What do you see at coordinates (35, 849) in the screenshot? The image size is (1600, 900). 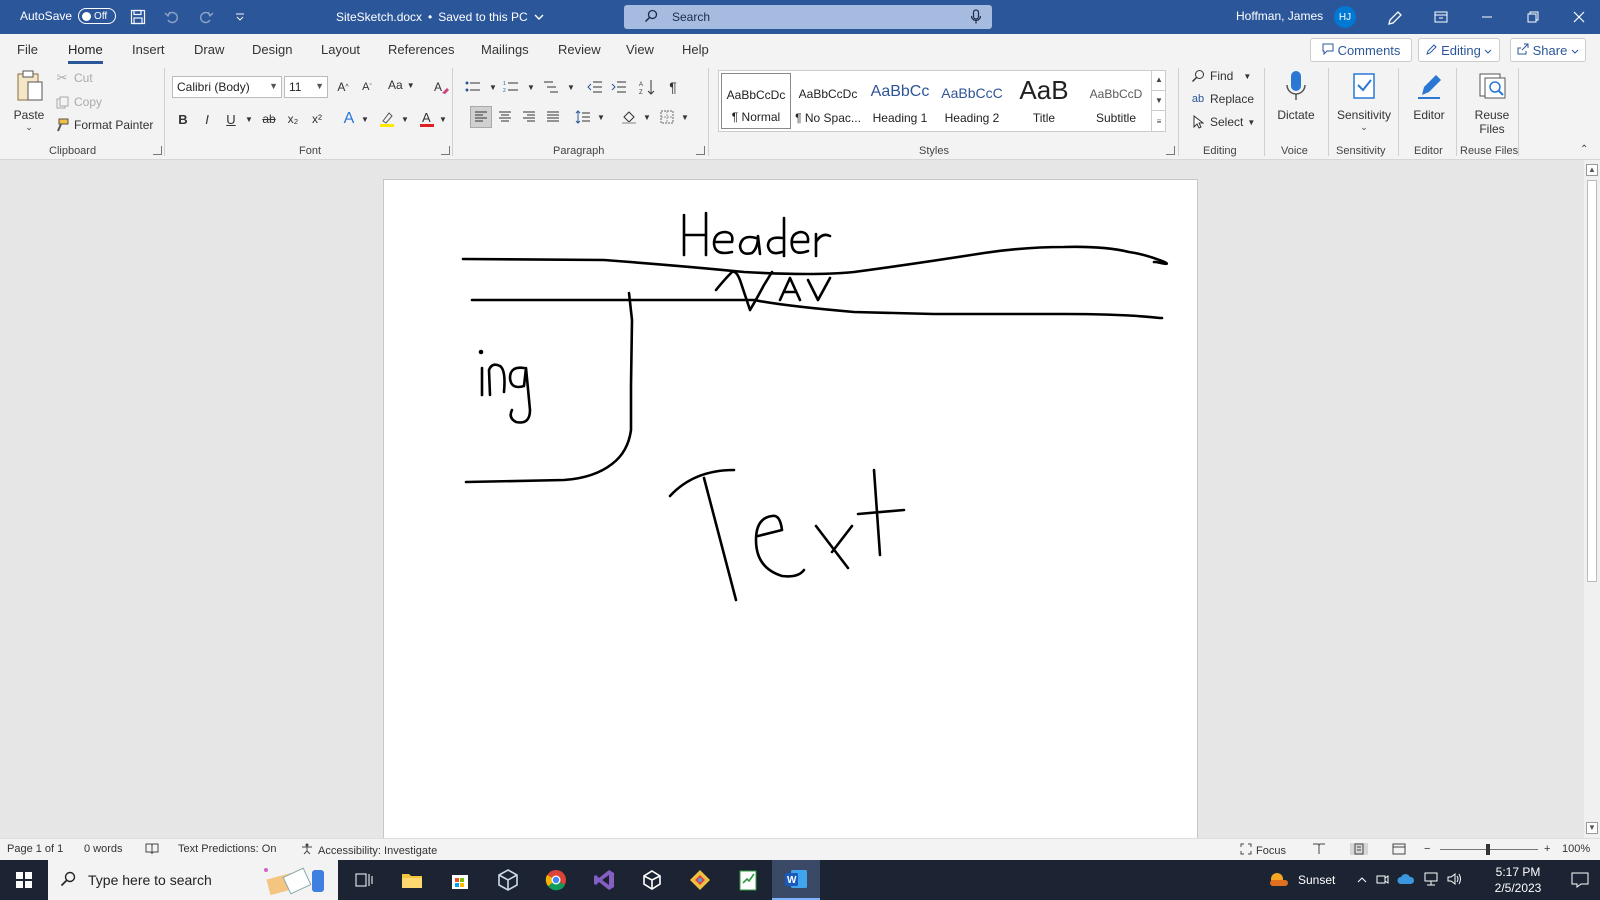 I see `page-count: Page 1 of 1` at bounding box center [35, 849].